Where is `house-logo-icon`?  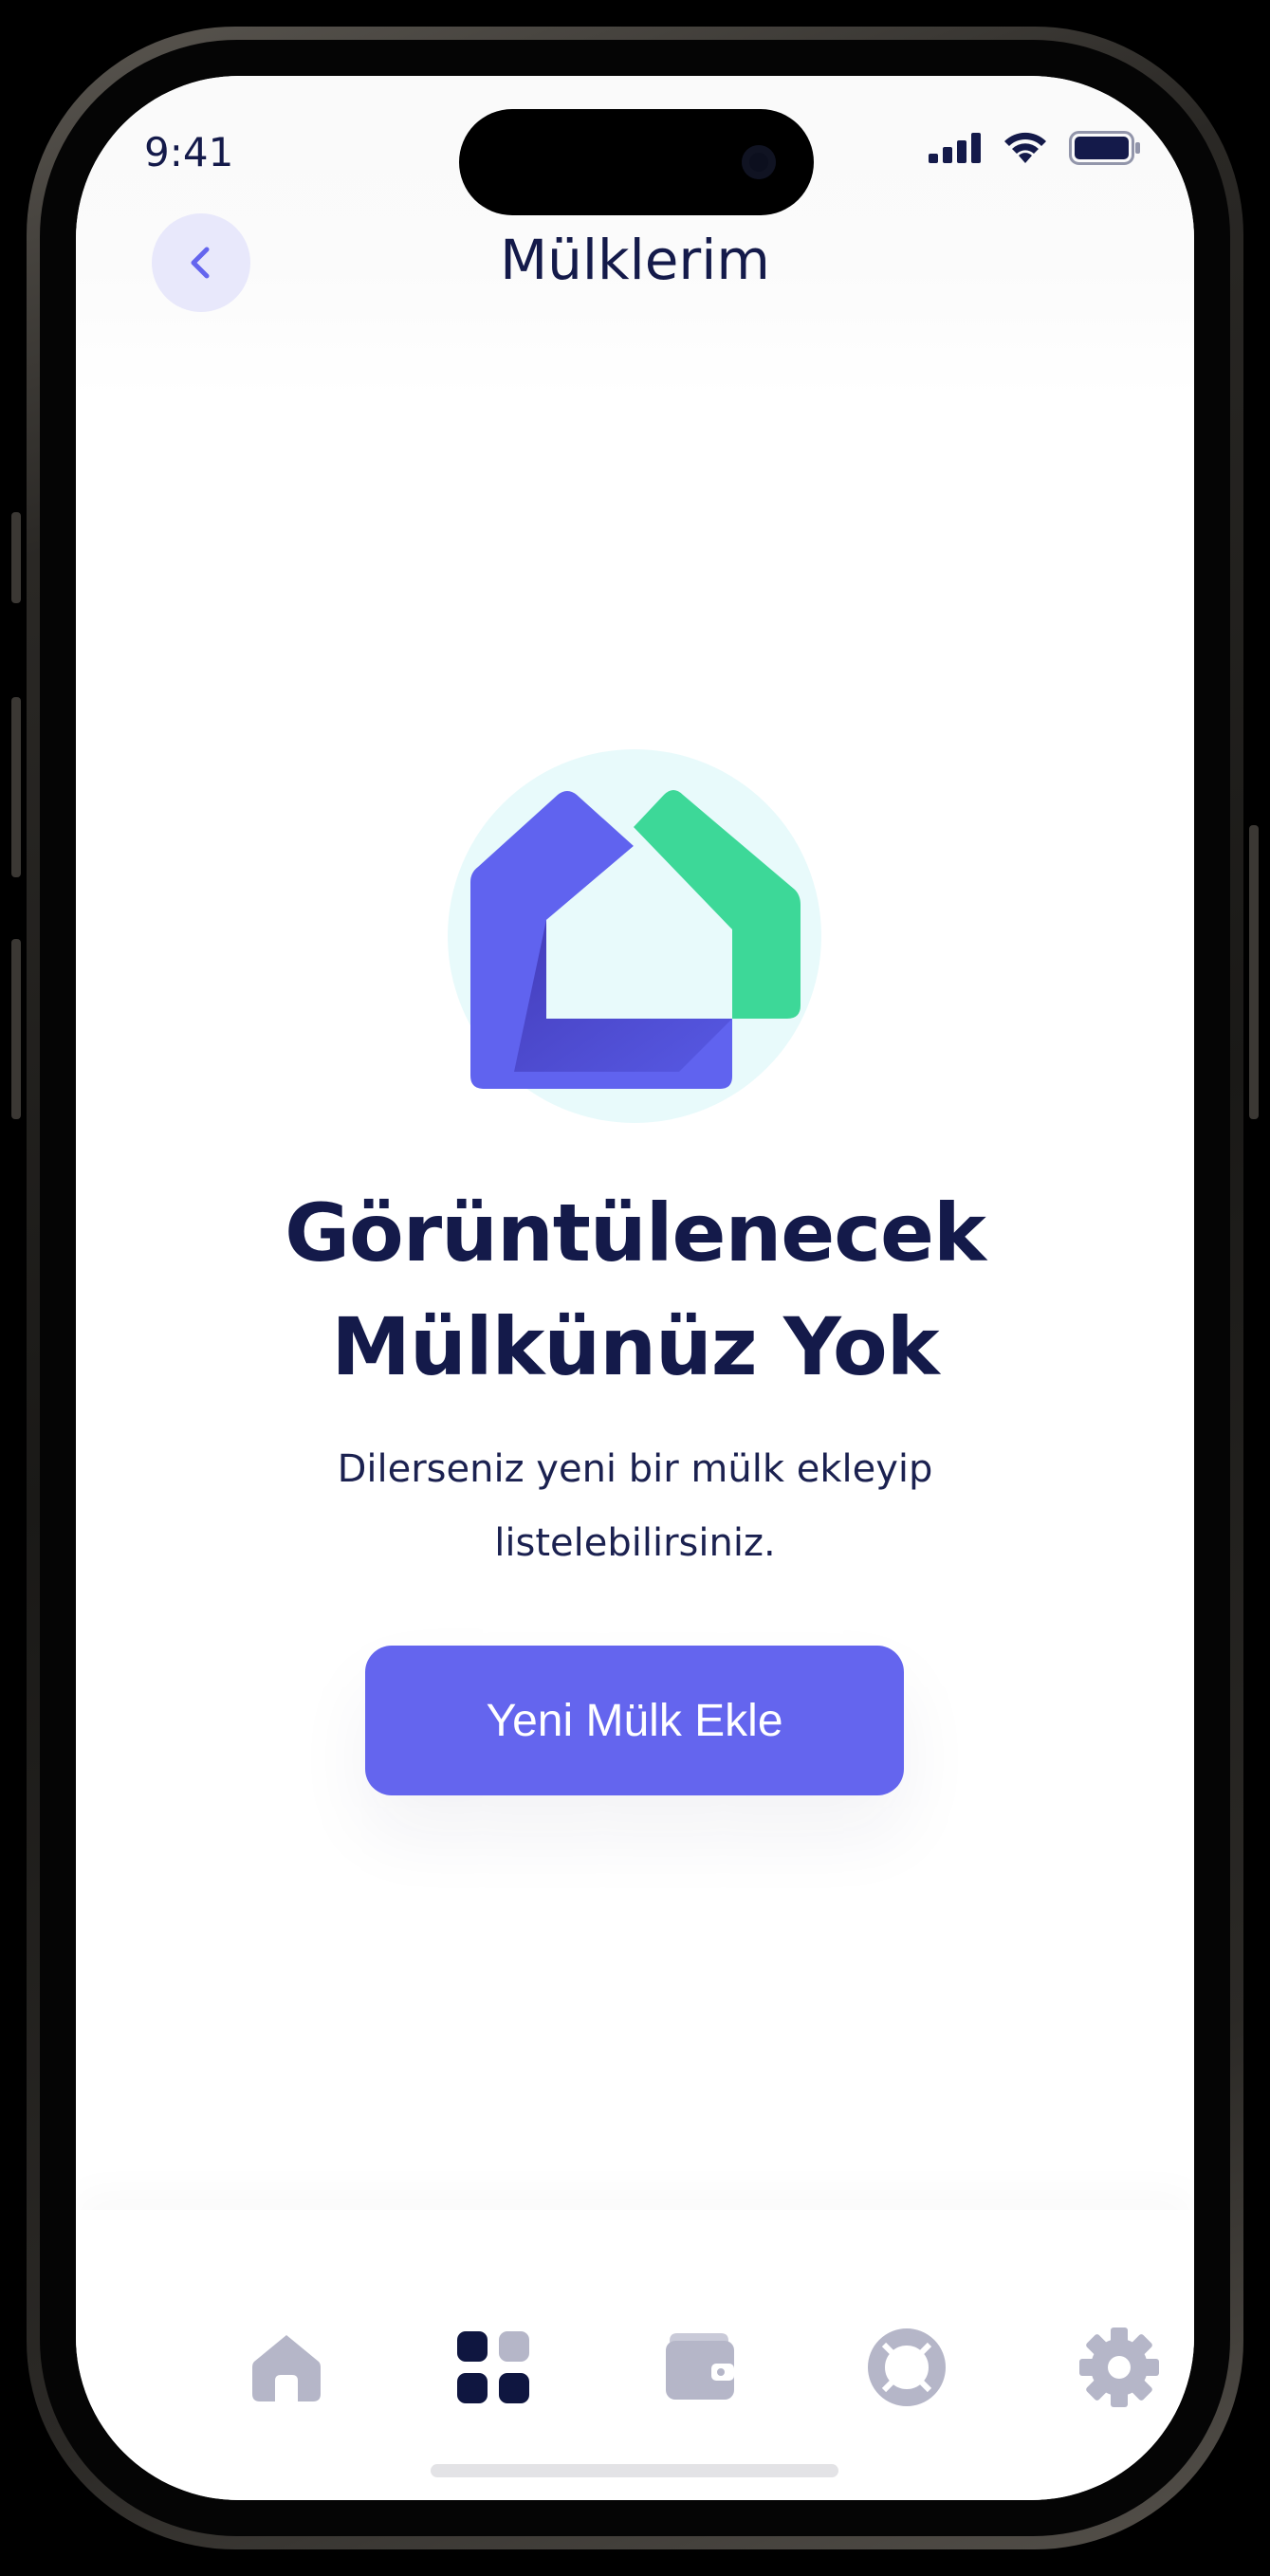
house-logo-icon is located at coordinates (634, 936).